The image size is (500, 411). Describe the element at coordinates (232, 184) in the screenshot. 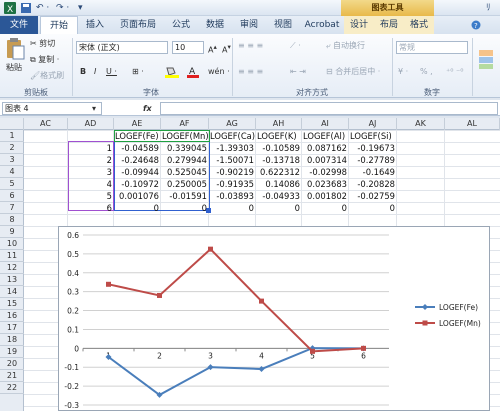

I see `table-cell: -0.91935` at that location.